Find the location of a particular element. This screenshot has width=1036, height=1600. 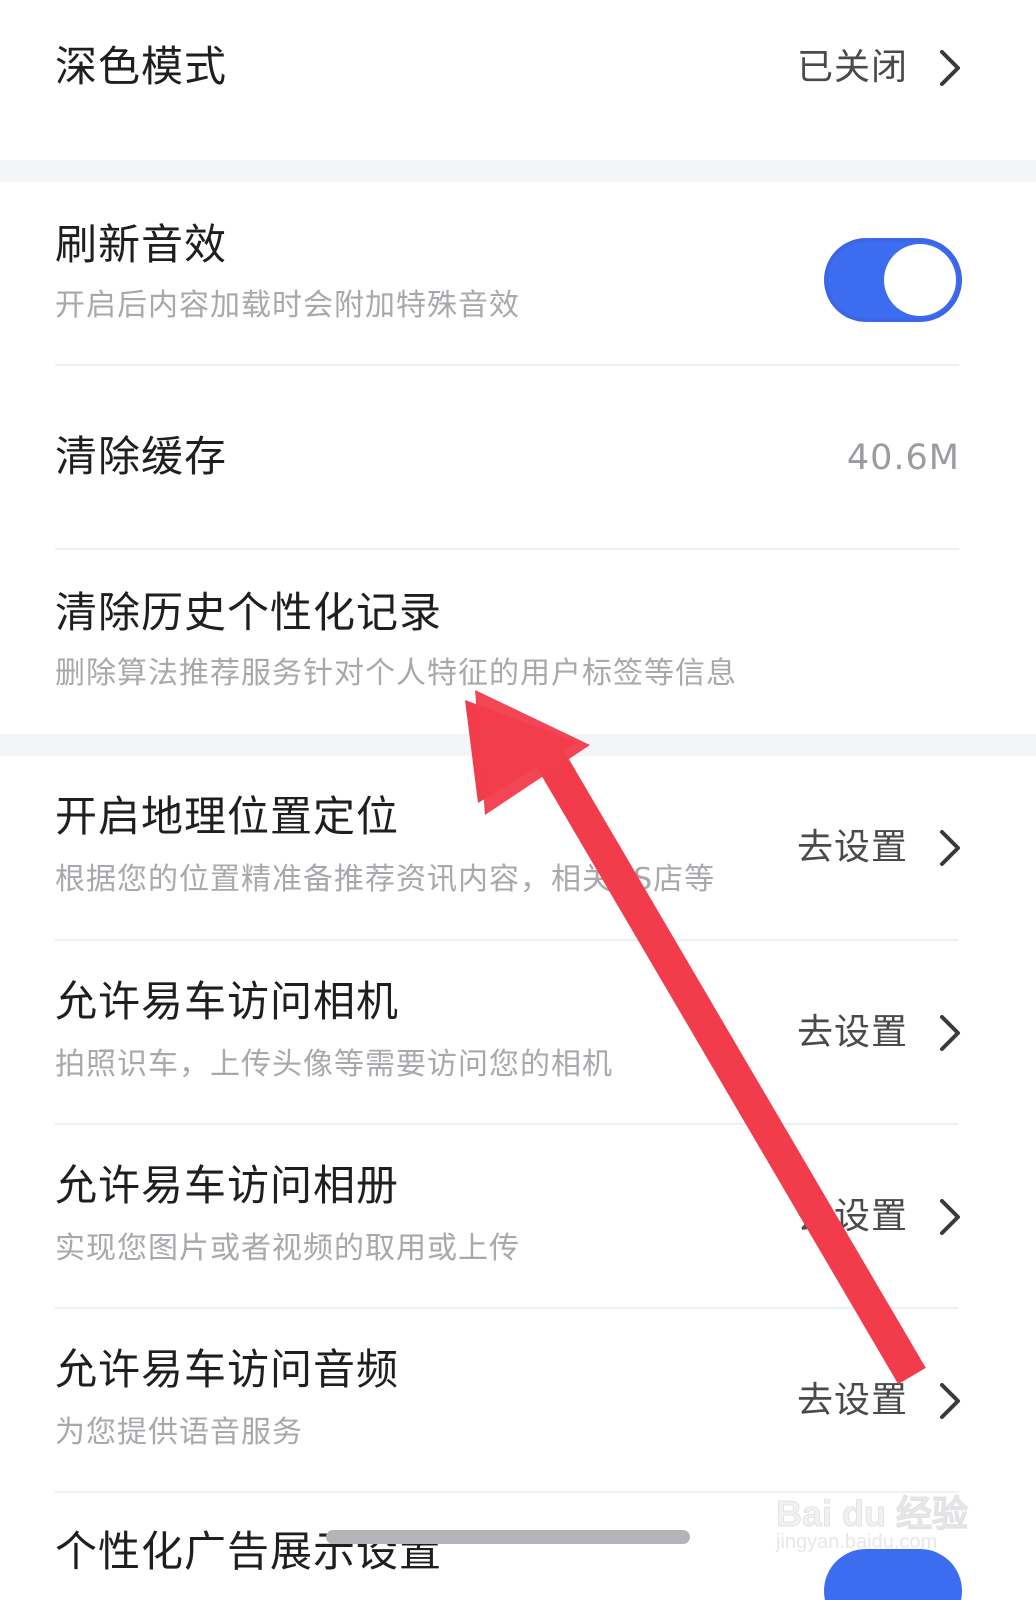

toggle-knob is located at coordinates (920, 280).